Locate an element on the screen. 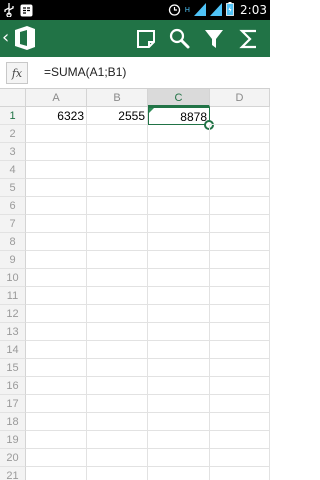  cell-a14 is located at coordinates (56, 350).